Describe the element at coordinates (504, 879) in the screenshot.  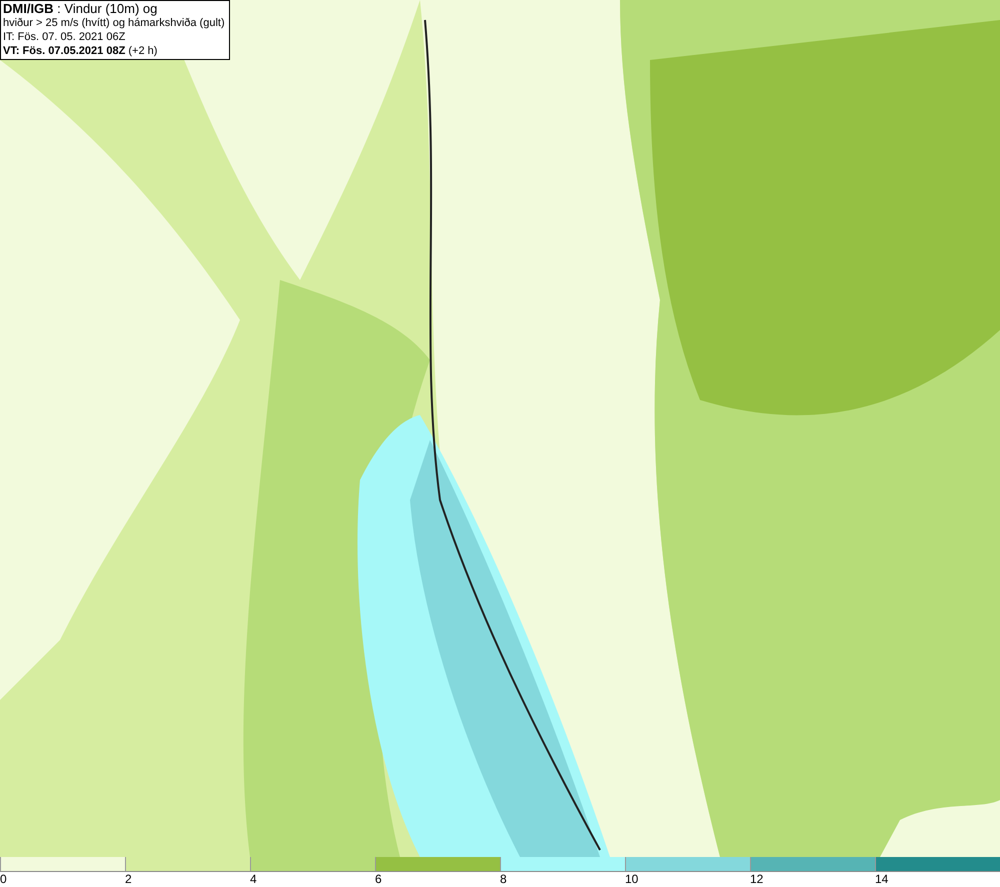
I see `legend-tick-label: 8` at that location.